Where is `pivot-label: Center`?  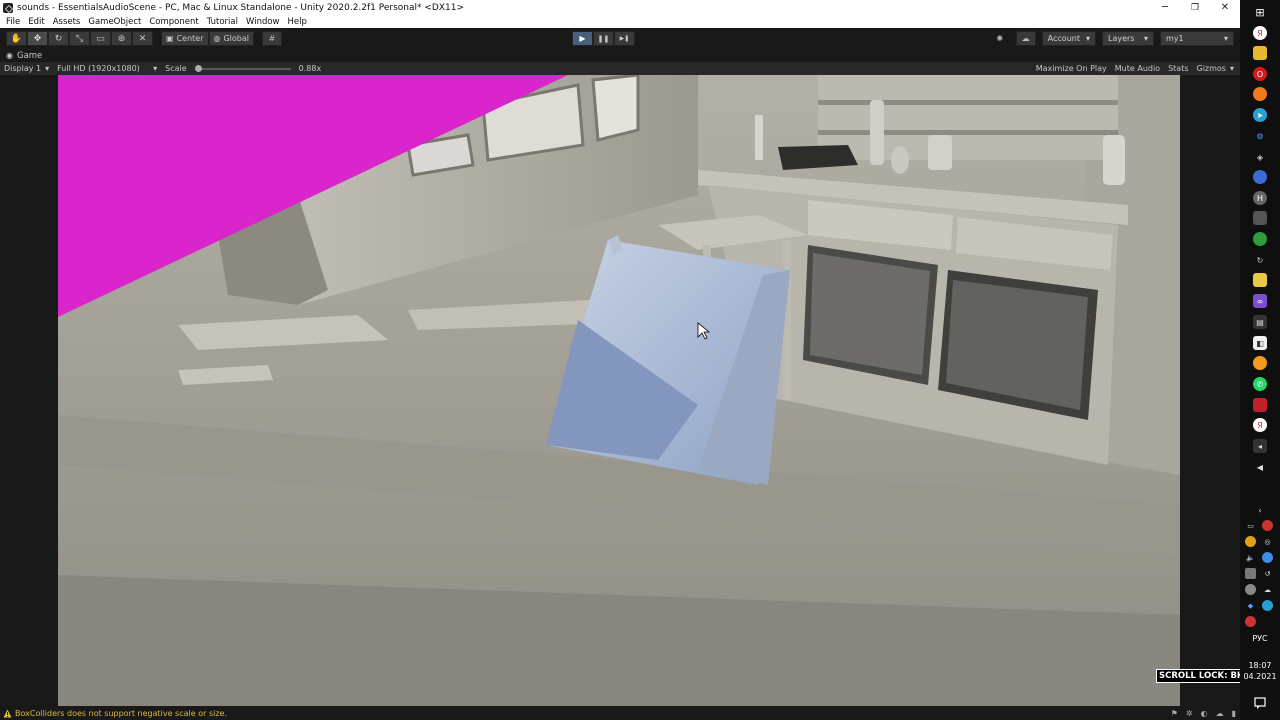
pivot-label: Center is located at coordinates (190, 38).